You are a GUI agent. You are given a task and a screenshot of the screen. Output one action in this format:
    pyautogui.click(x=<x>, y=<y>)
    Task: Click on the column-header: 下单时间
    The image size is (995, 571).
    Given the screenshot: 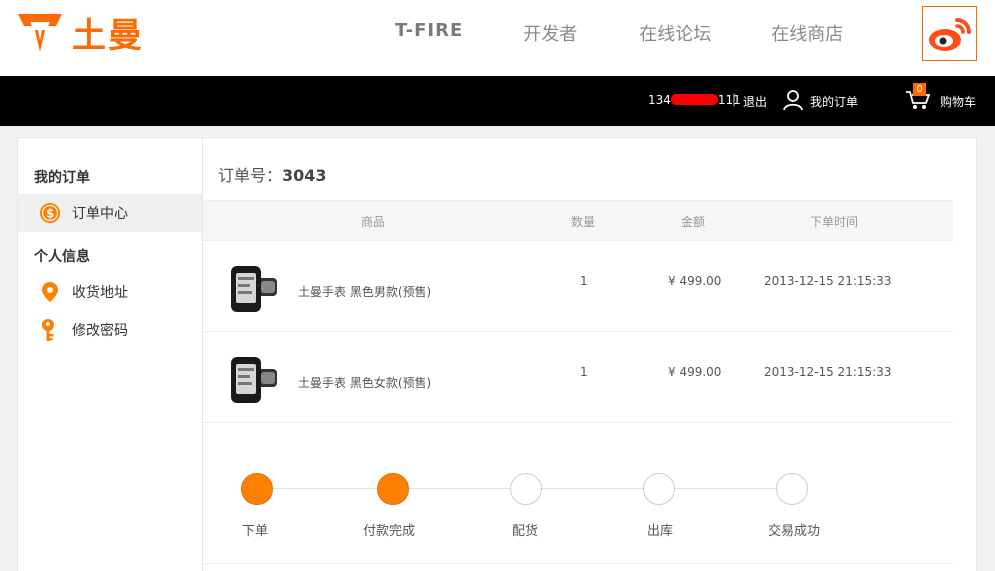 What is the action you would take?
    pyautogui.click(x=834, y=222)
    